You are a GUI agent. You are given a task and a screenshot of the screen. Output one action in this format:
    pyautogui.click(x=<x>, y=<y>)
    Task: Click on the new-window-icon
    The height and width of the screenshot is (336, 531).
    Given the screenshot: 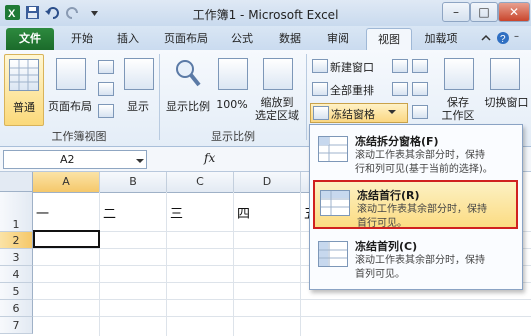 What is the action you would take?
    pyautogui.click(x=320, y=66)
    